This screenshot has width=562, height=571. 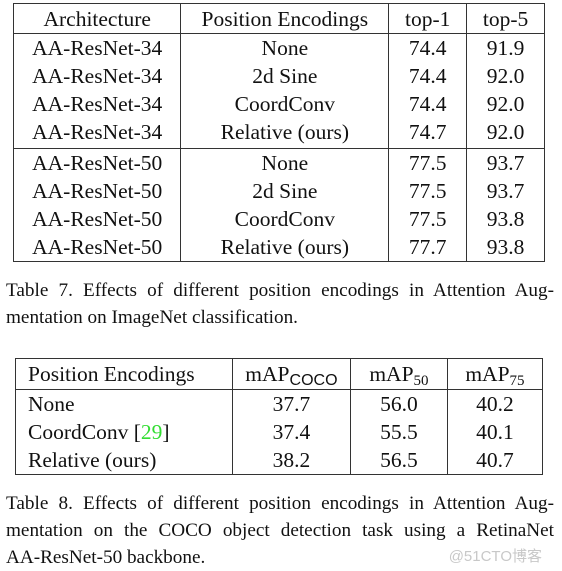 I want to click on table-row: None 37.7 56.0 40.2, so click(x=279, y=403).